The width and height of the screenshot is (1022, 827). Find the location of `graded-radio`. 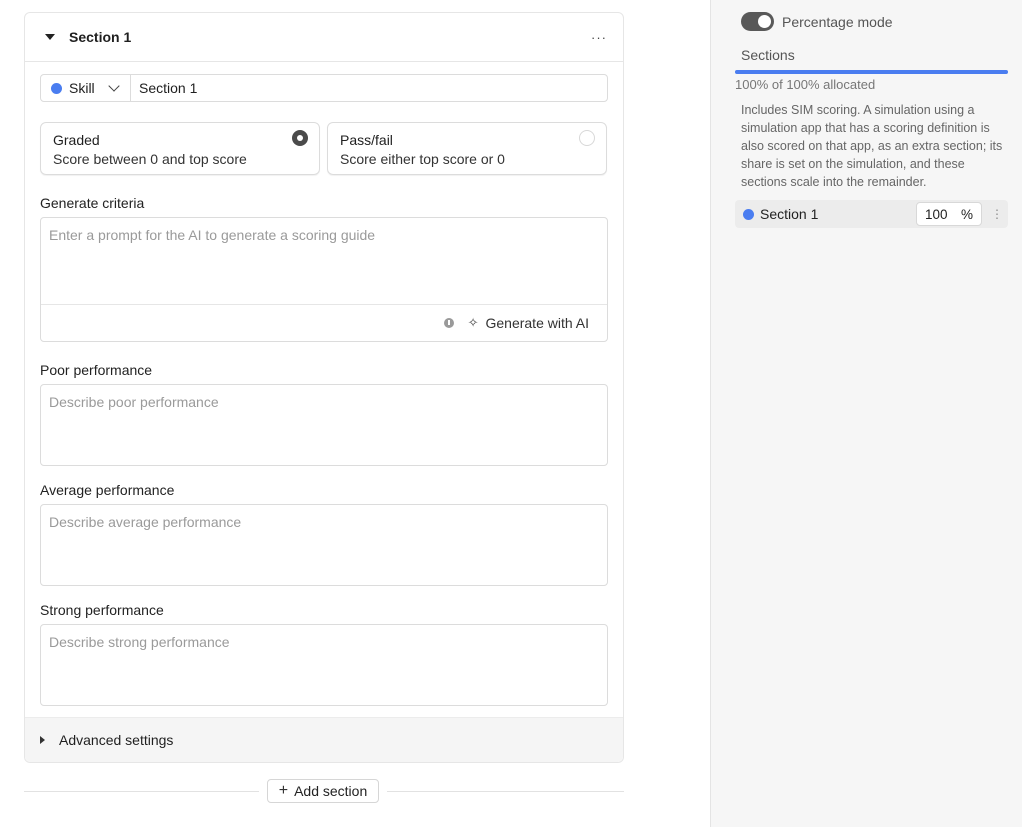

graded-radio is located at coordinates (300, 138).